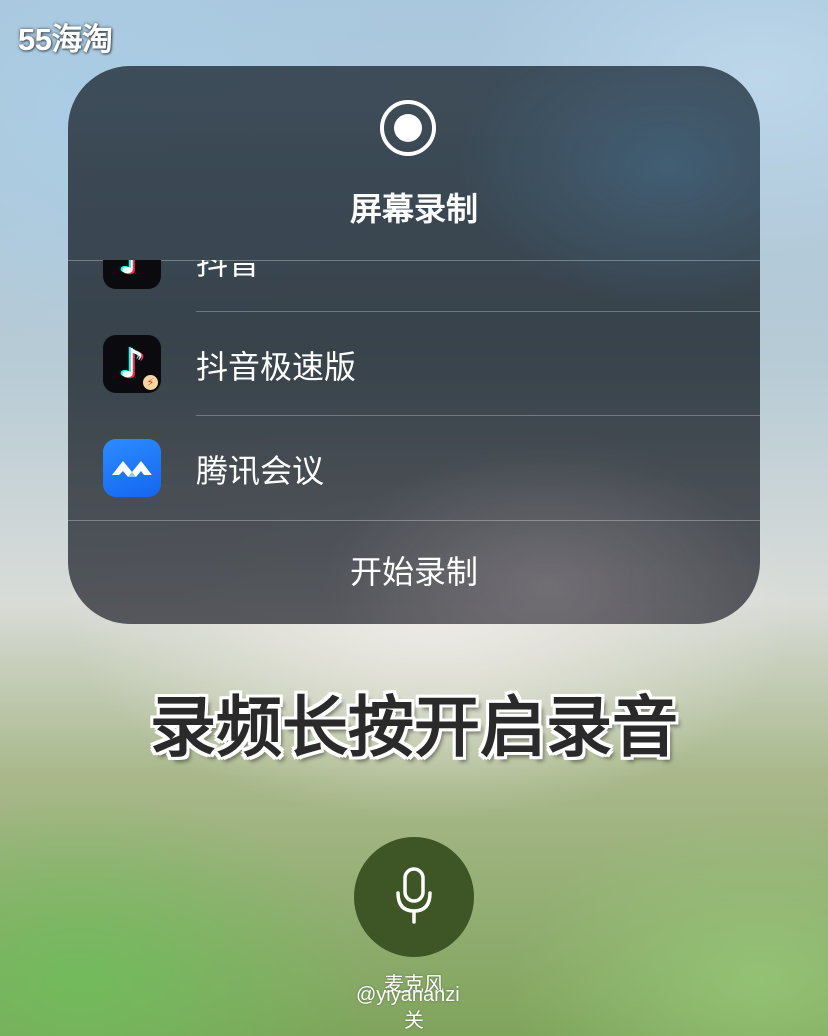  I want to click on record-icon, so click(408, 128).